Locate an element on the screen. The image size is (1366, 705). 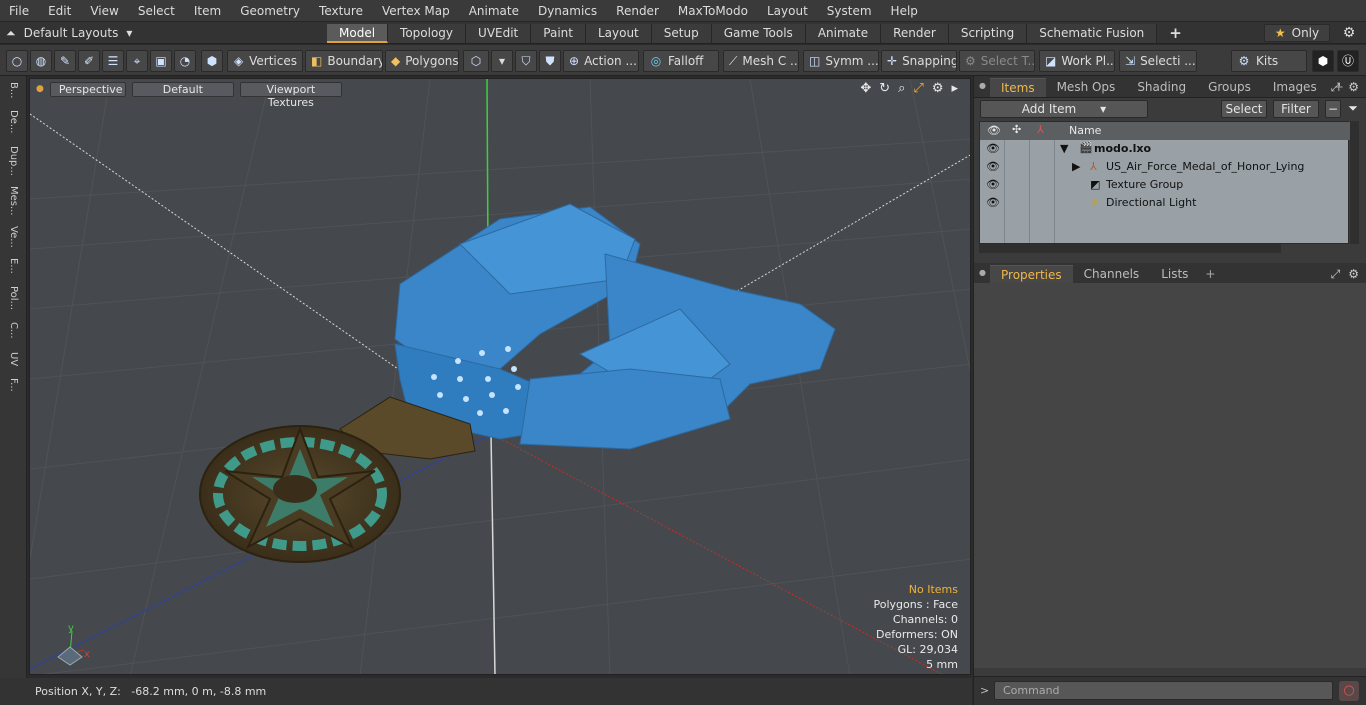
unreal-button: Ⓤ is located at coordinates (1348, 61).